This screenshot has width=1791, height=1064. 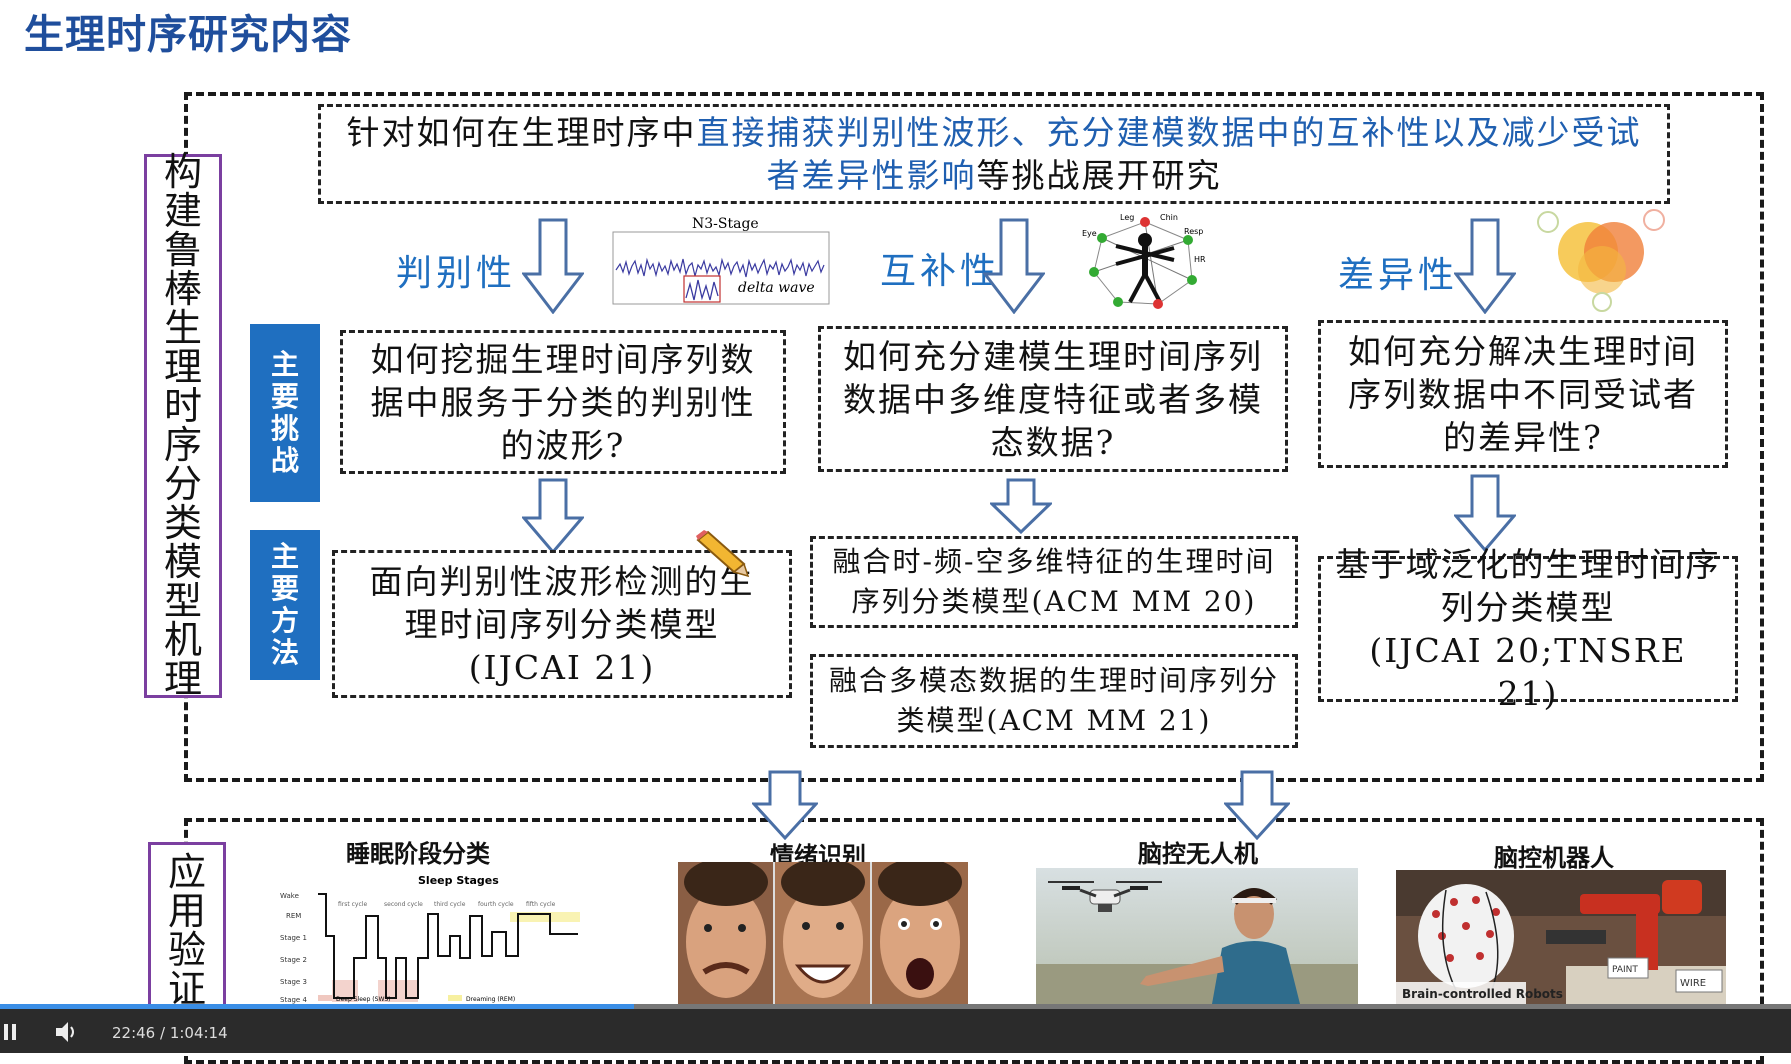 What do you see at coordinates (1554, 858) in the screenshot?
I see `app-label-robot: 脑控机器人` at bounding box center [1554, 858].